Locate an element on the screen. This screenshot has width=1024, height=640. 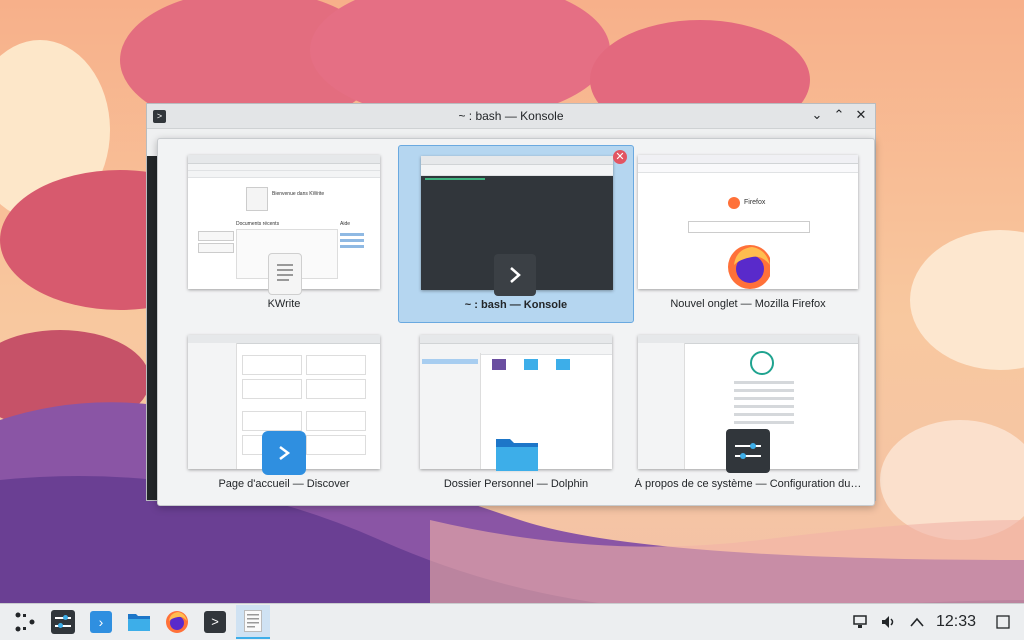
konsole-icon is located at coordinates (515, 275).